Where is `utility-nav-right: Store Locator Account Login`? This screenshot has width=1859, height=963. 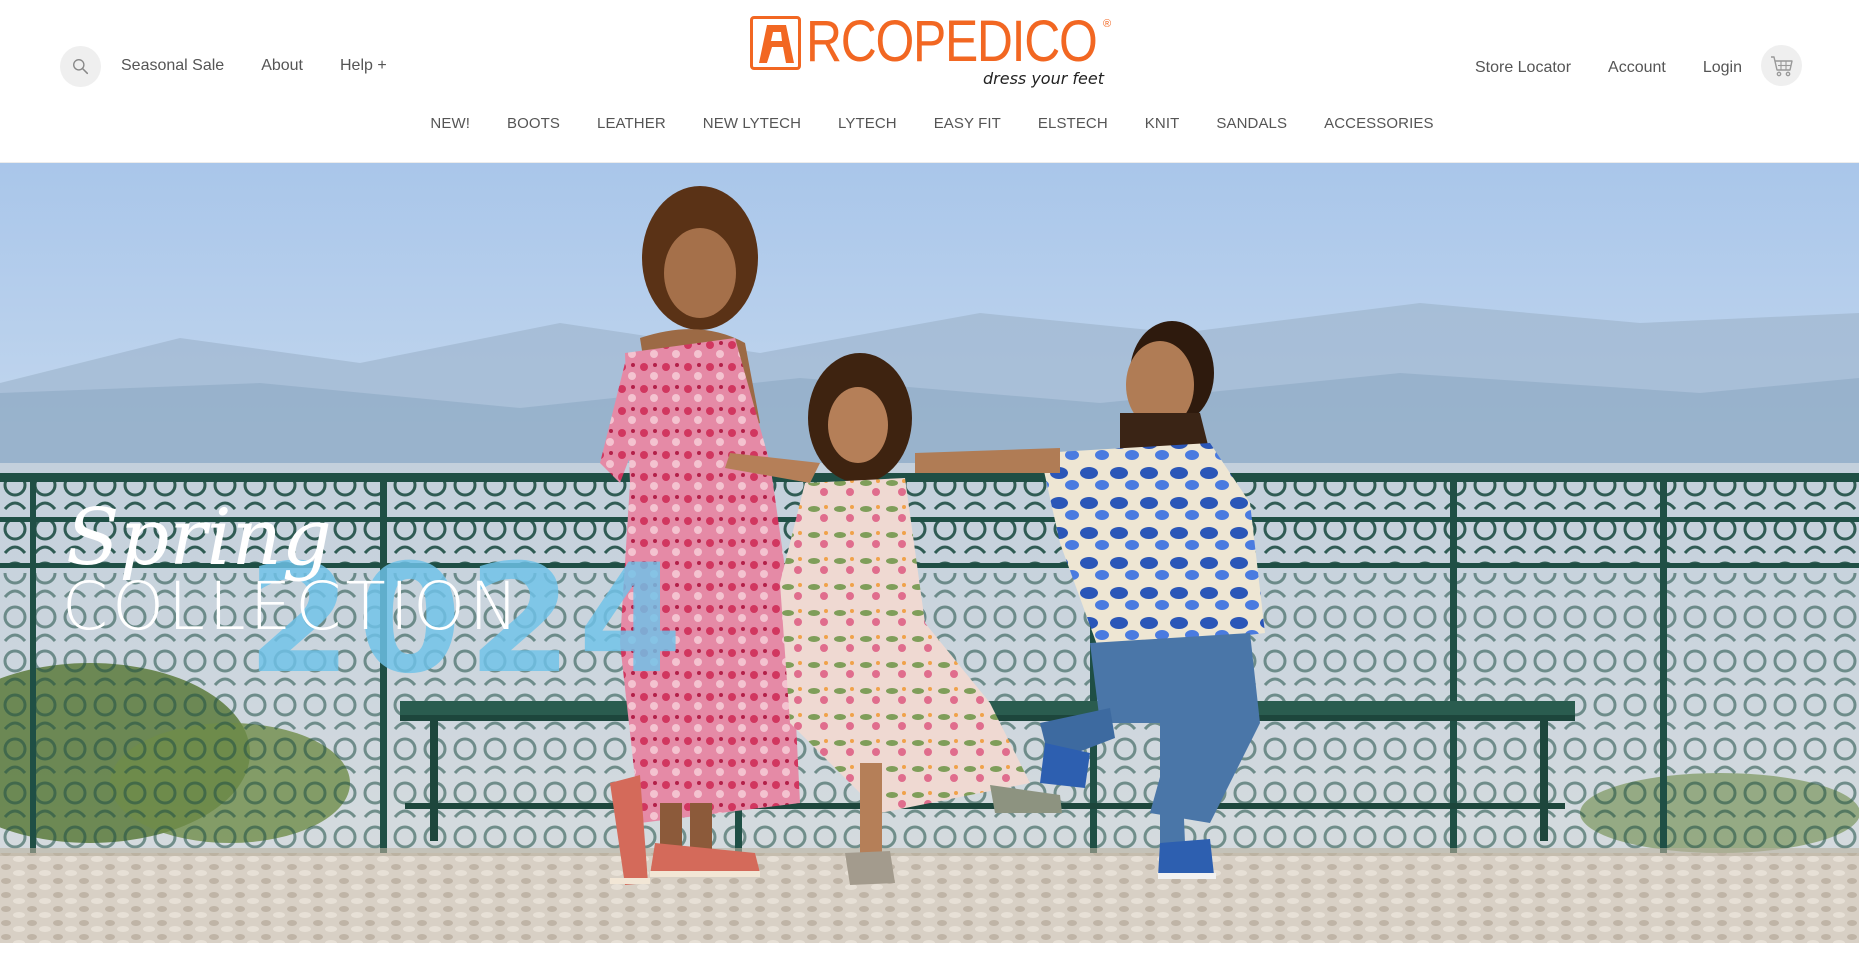
utility-nav-right: Store Locator Account Login is located at coordinates (1608, 68).